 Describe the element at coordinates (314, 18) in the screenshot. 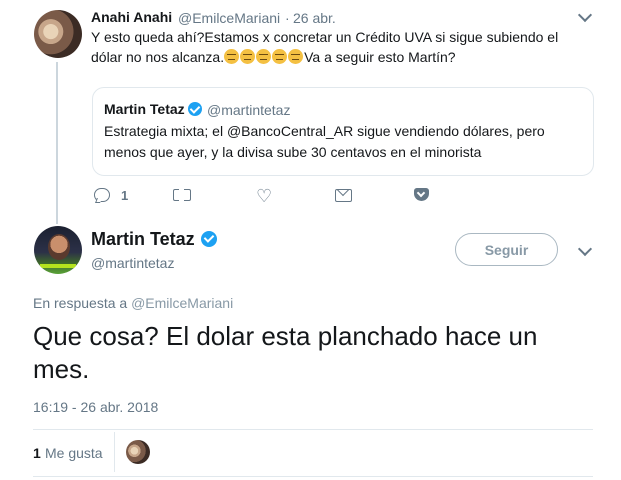

I see `tweet-date: 26 abr.` at that location.